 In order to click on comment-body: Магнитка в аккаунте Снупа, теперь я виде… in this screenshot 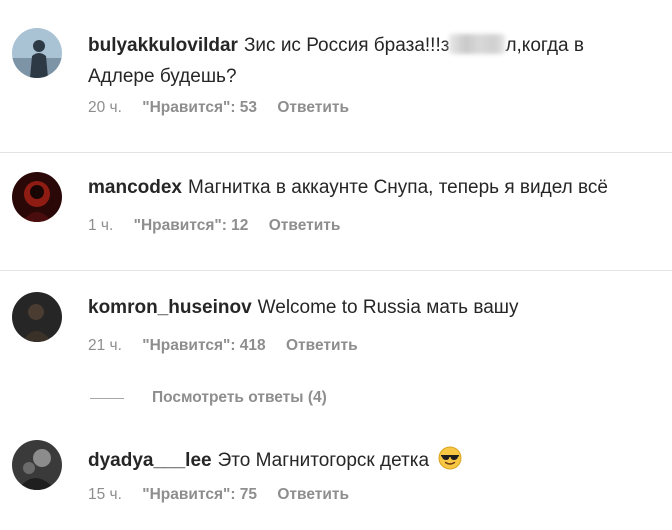, I will do `click(397, 187)`.